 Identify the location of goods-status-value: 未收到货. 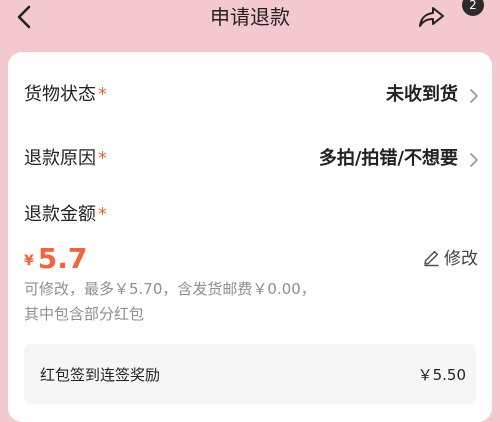
(422, 94).